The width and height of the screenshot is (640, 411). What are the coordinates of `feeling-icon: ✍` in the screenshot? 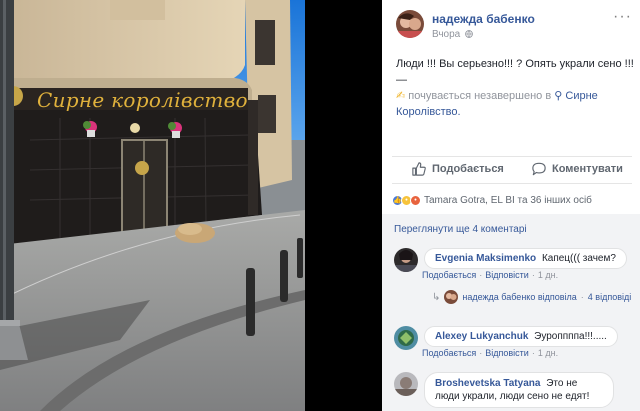 It's located at (401, 96).